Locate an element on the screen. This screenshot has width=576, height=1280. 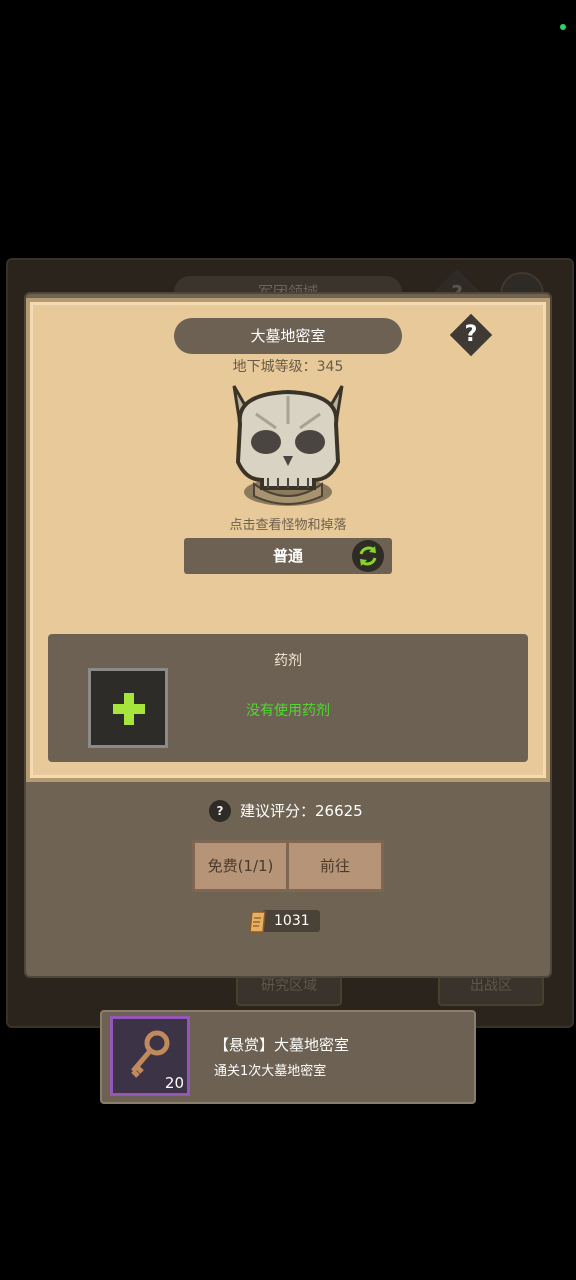
recommended-score: 建议评分：26625 is located at coordinates (301, 811).